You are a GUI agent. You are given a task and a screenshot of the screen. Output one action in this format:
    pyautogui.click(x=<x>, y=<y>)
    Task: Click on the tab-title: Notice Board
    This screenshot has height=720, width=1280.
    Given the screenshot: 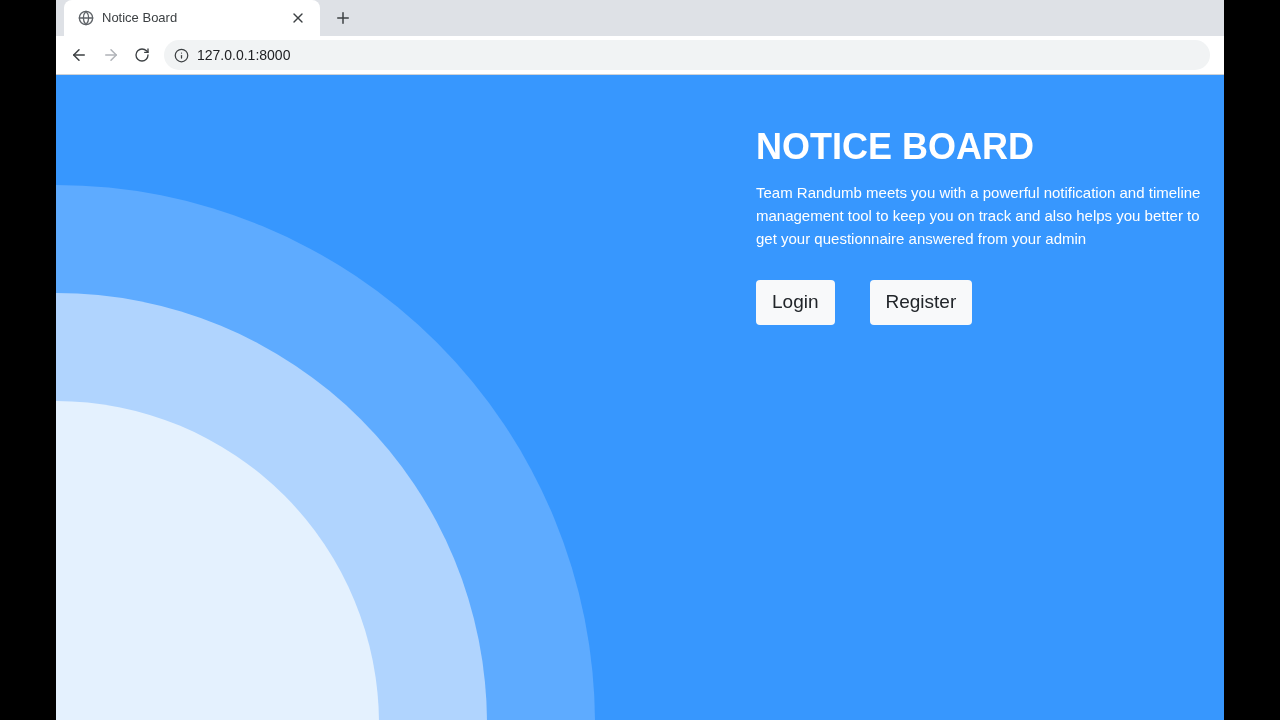 What is the action you would take?
    pyautogui.click(x=140, y=18)
    